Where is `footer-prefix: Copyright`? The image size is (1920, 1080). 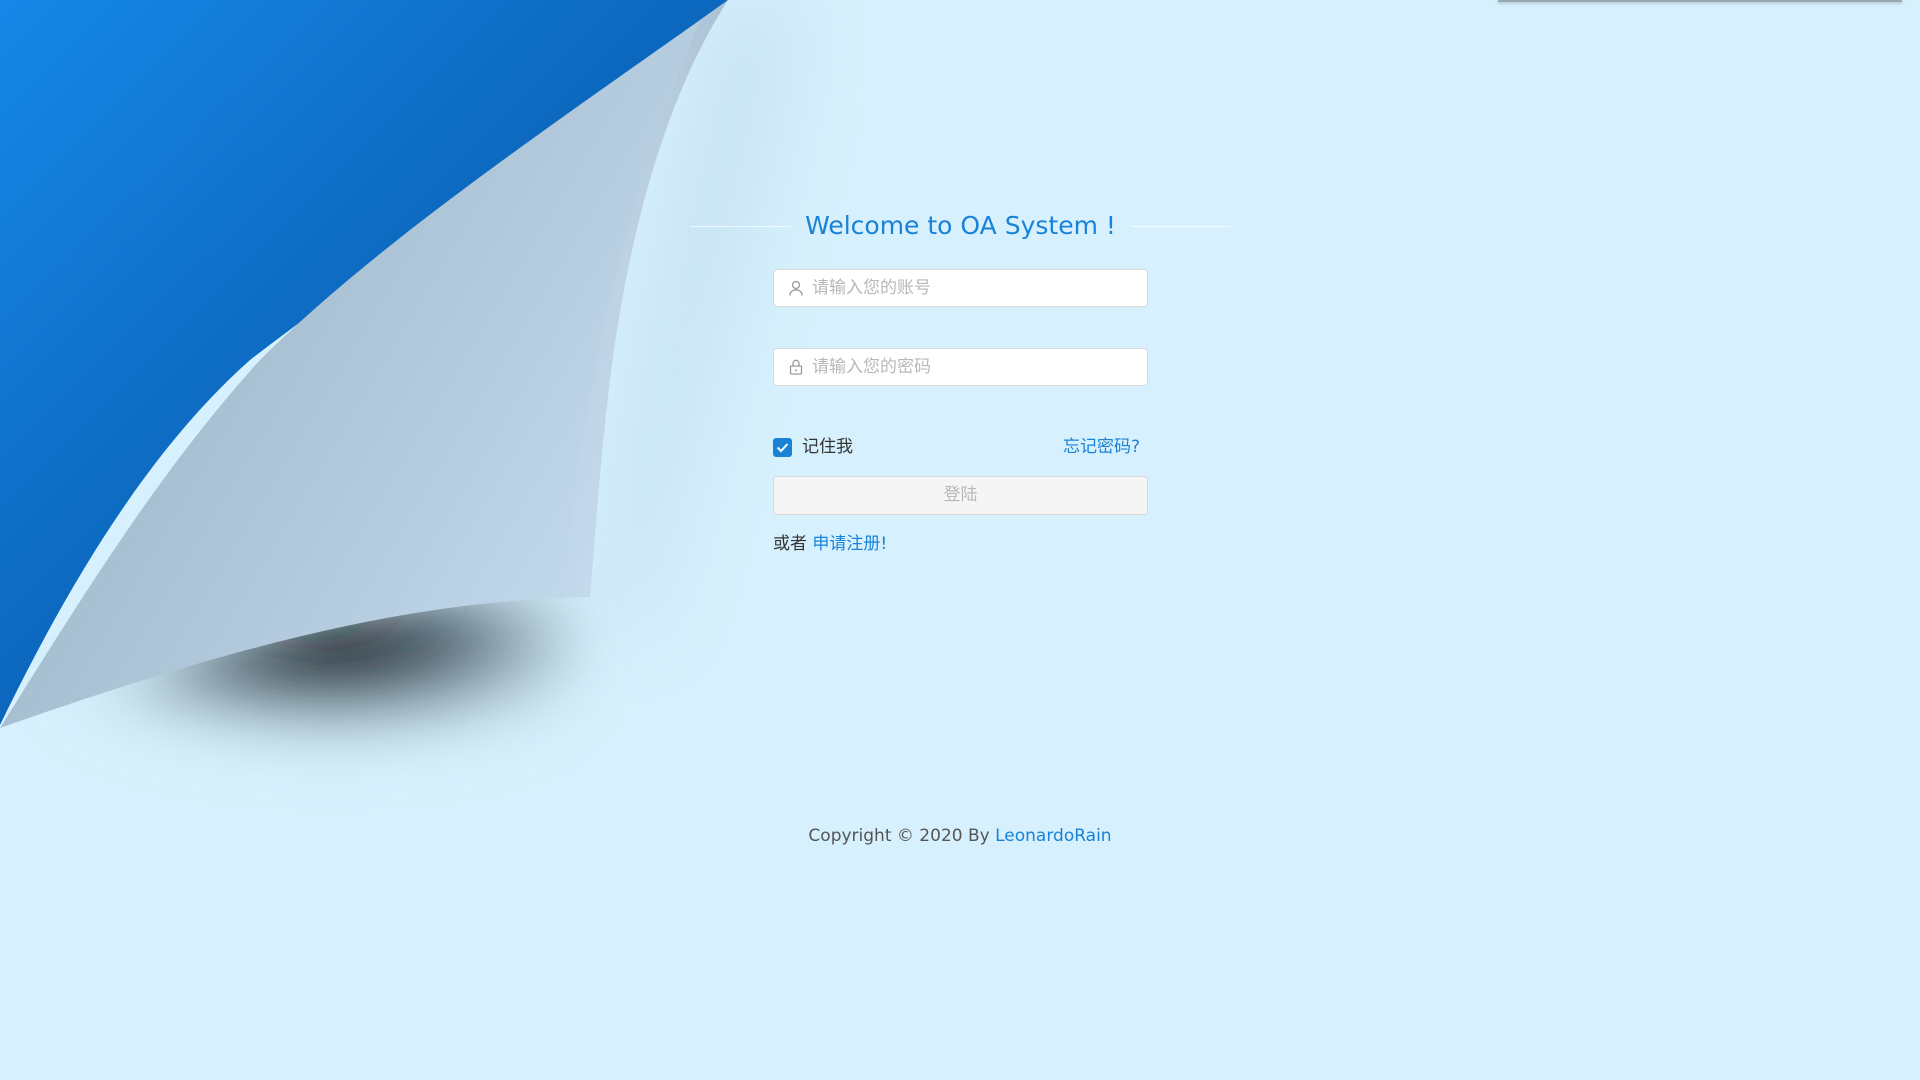
footer-prefix: Copyright is located at coordinates (852, 836).